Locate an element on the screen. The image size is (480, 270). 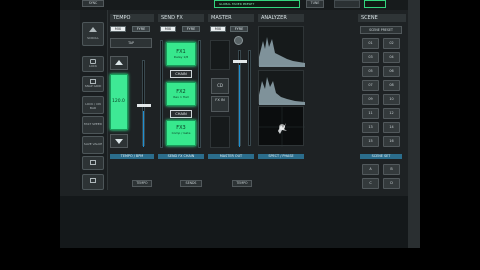
tempo-bottom-button: TEMPO is located at coordinates (142, 183).